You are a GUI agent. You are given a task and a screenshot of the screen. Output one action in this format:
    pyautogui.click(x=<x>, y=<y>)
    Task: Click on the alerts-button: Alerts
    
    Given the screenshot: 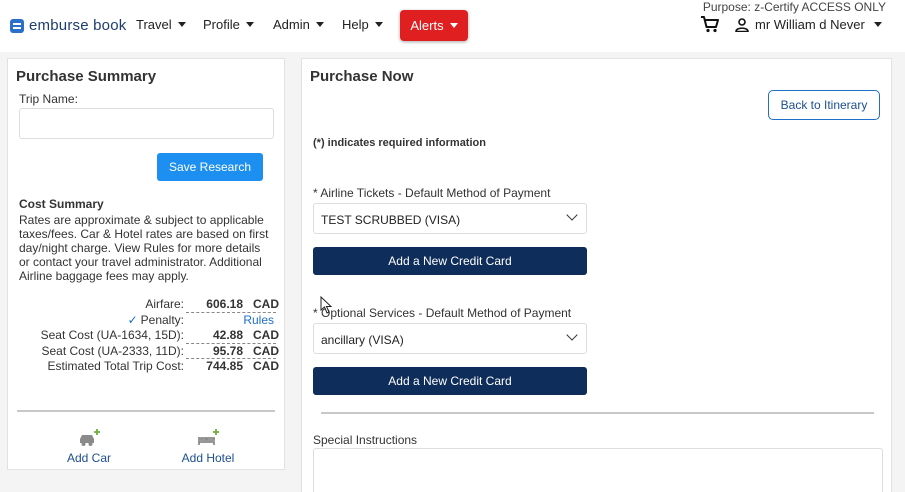 What is the action you would take?
    pyautogui.click(x=434, y=25)
    